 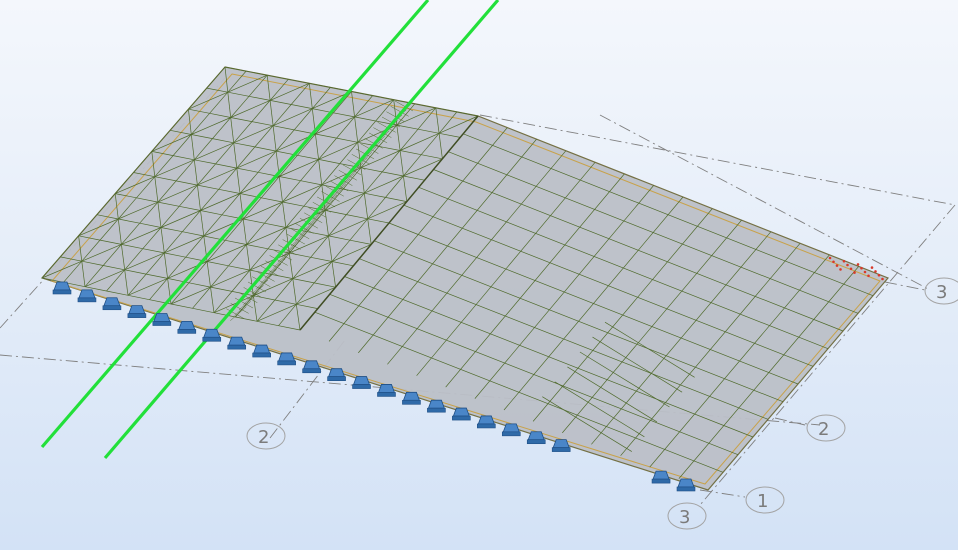 What do you see at coordinates (762, 501) in the screenshot?
I see `grid-label-text: 1` at bounding box center [762, 501].